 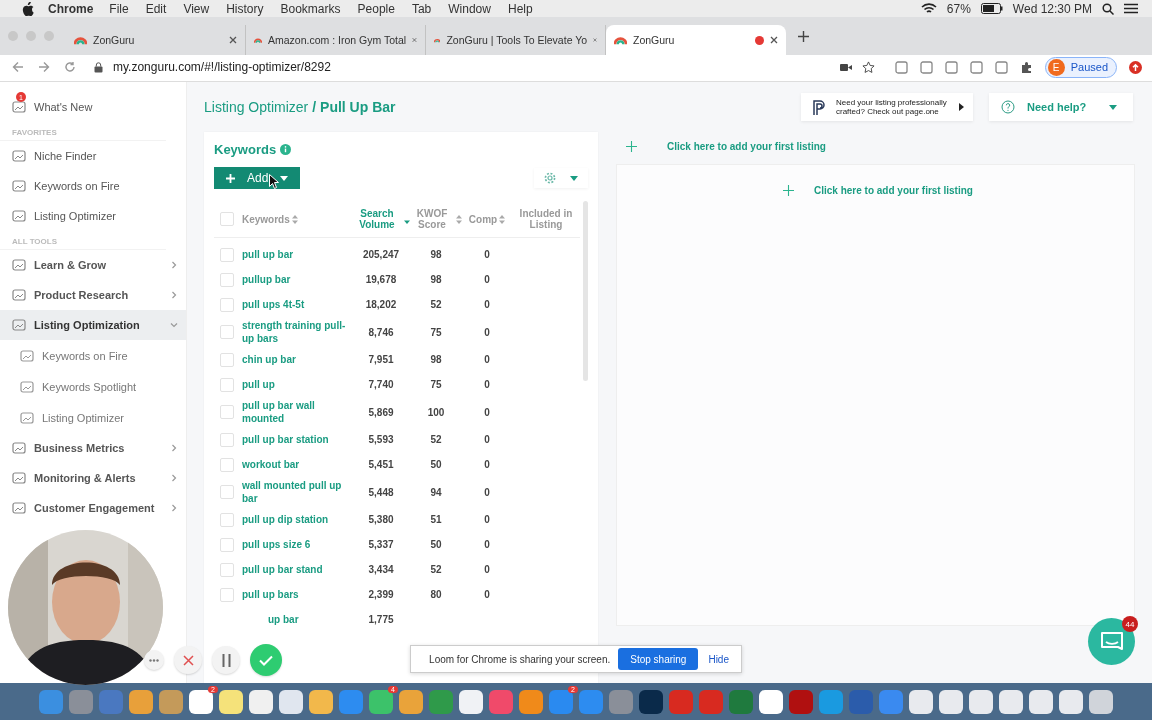 What do you see at coordinates (887, 107) in the screenshot?
I see `promo-banner: Need your listing professionally crafted? Check out page.one` at bounding box center [887, 107].